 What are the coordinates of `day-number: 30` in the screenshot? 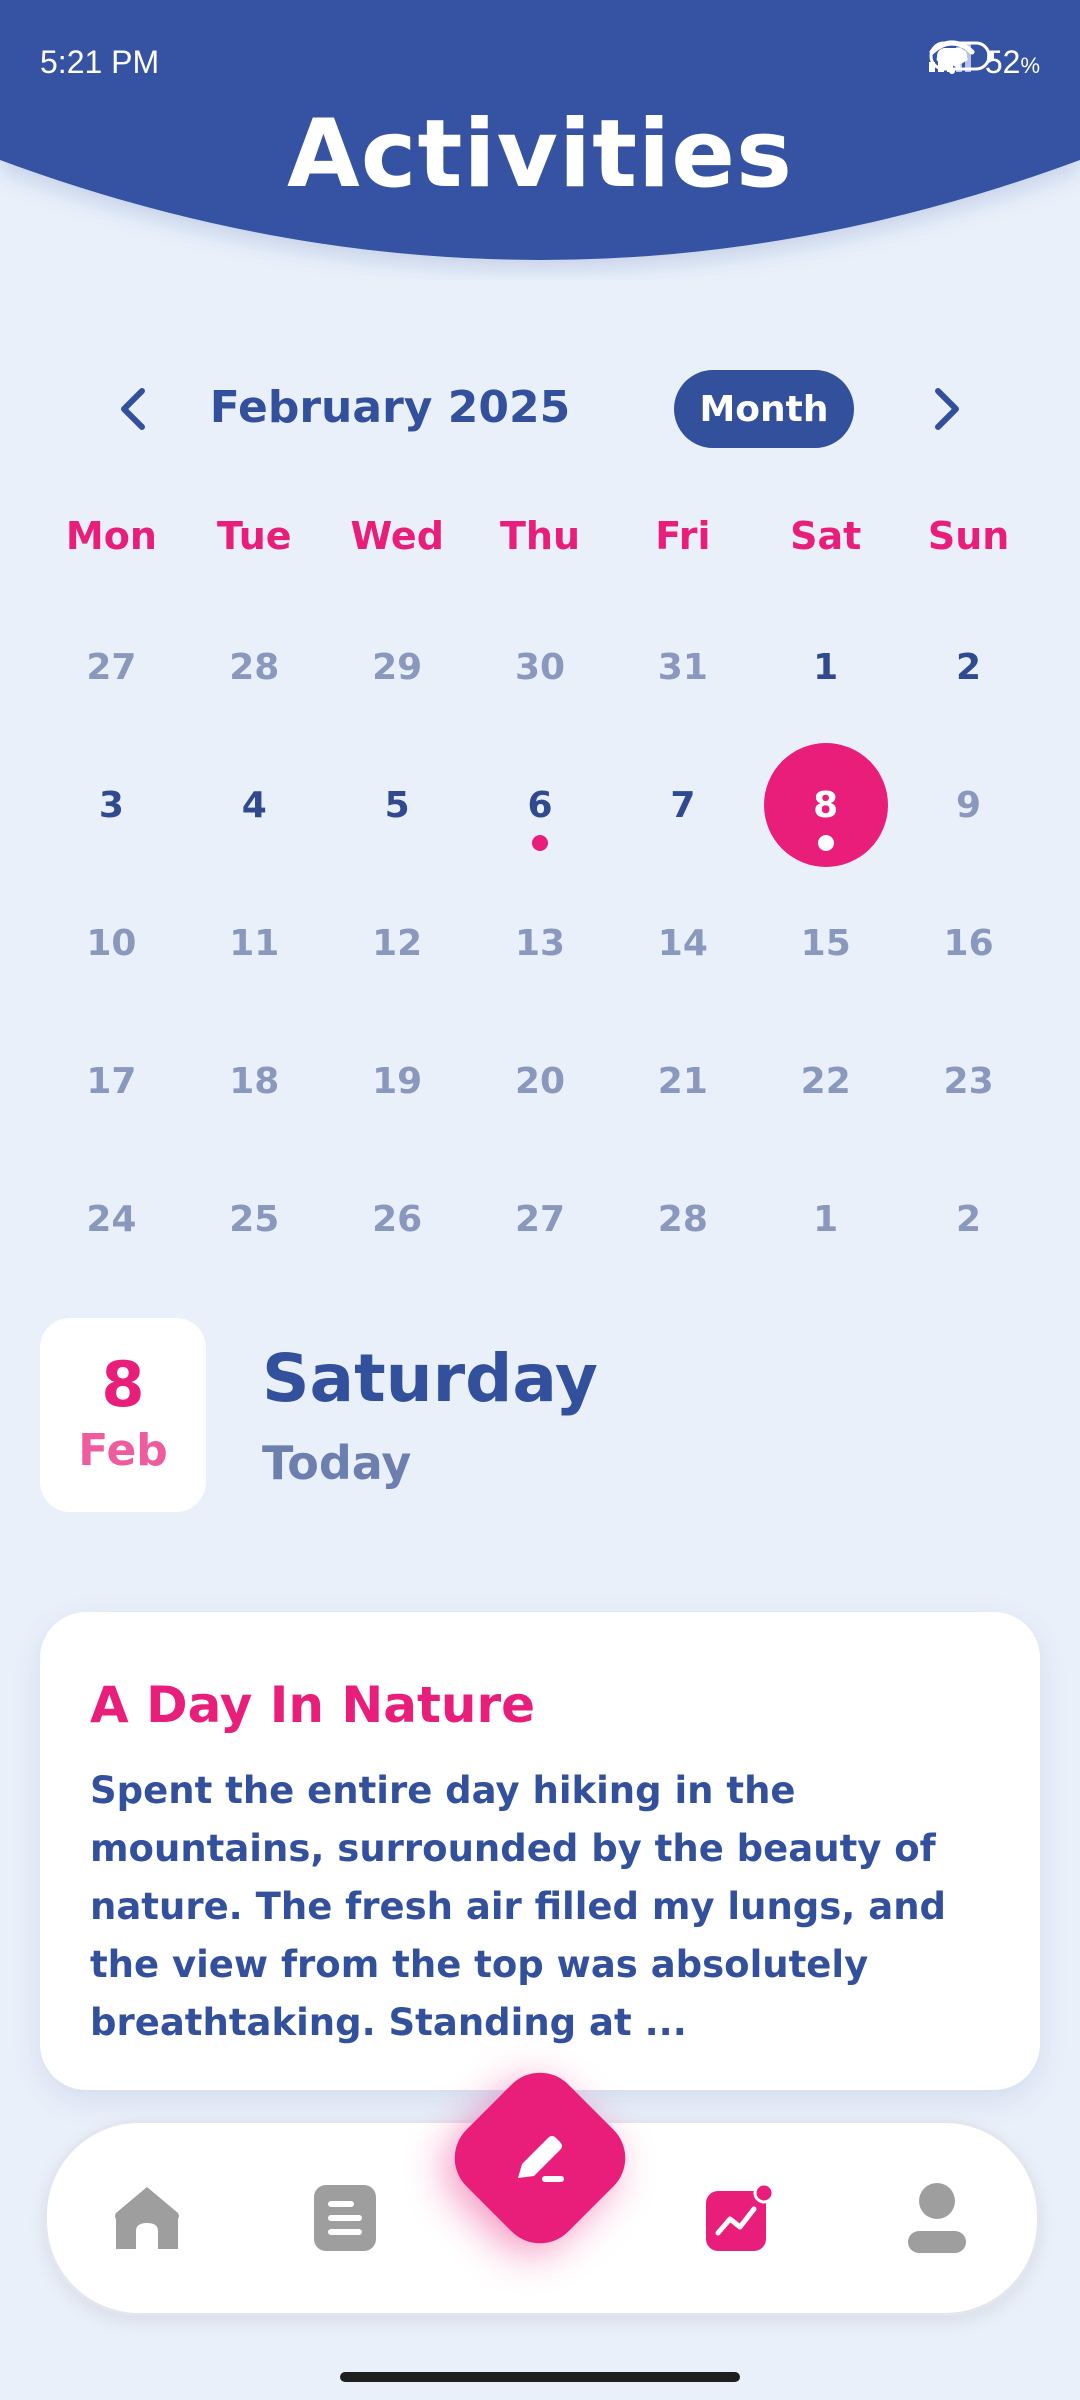 It's located at (540, 667).